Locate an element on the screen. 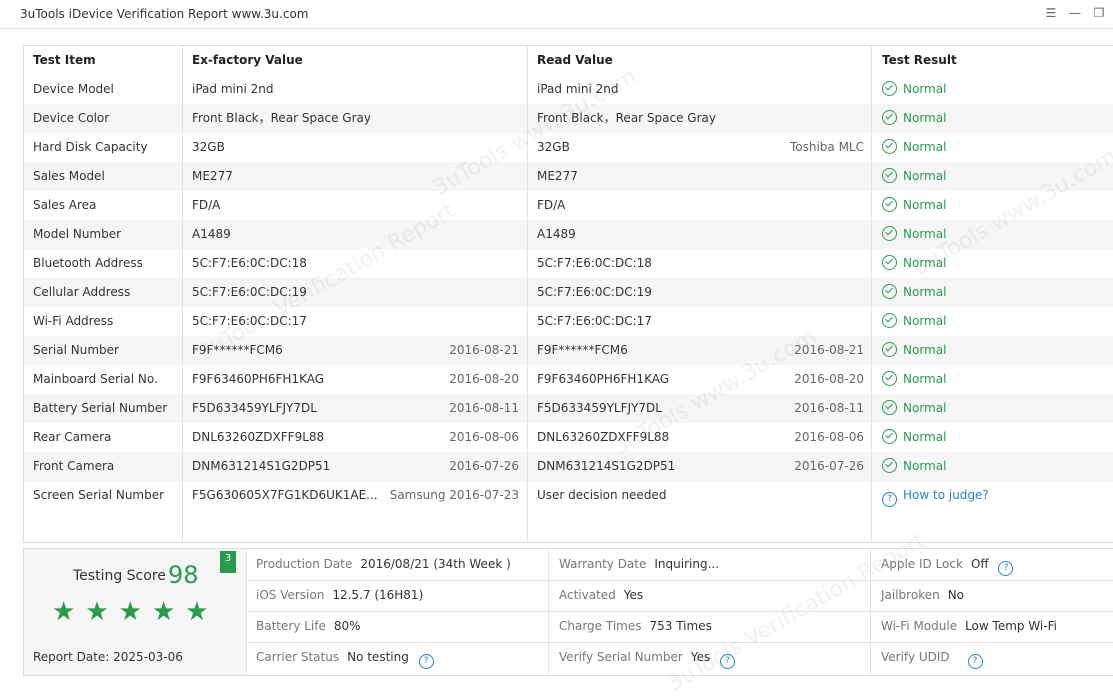 This screenshot has width=1113, height=697. info-value: 753 Times is located at coordinates (680, 626).